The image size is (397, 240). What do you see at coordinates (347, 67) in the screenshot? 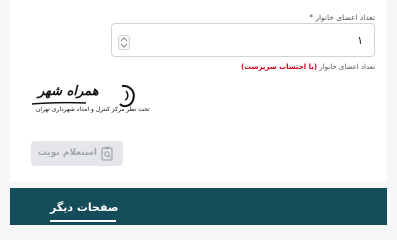
I see `help-text-label: تعداد اعضای خانوار` at bounding box center [347, 67].